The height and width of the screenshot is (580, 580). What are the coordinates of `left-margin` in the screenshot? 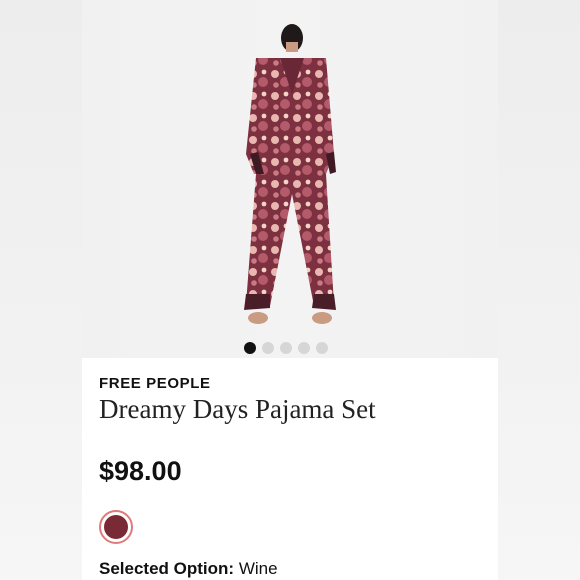 It's located at (41, 290).